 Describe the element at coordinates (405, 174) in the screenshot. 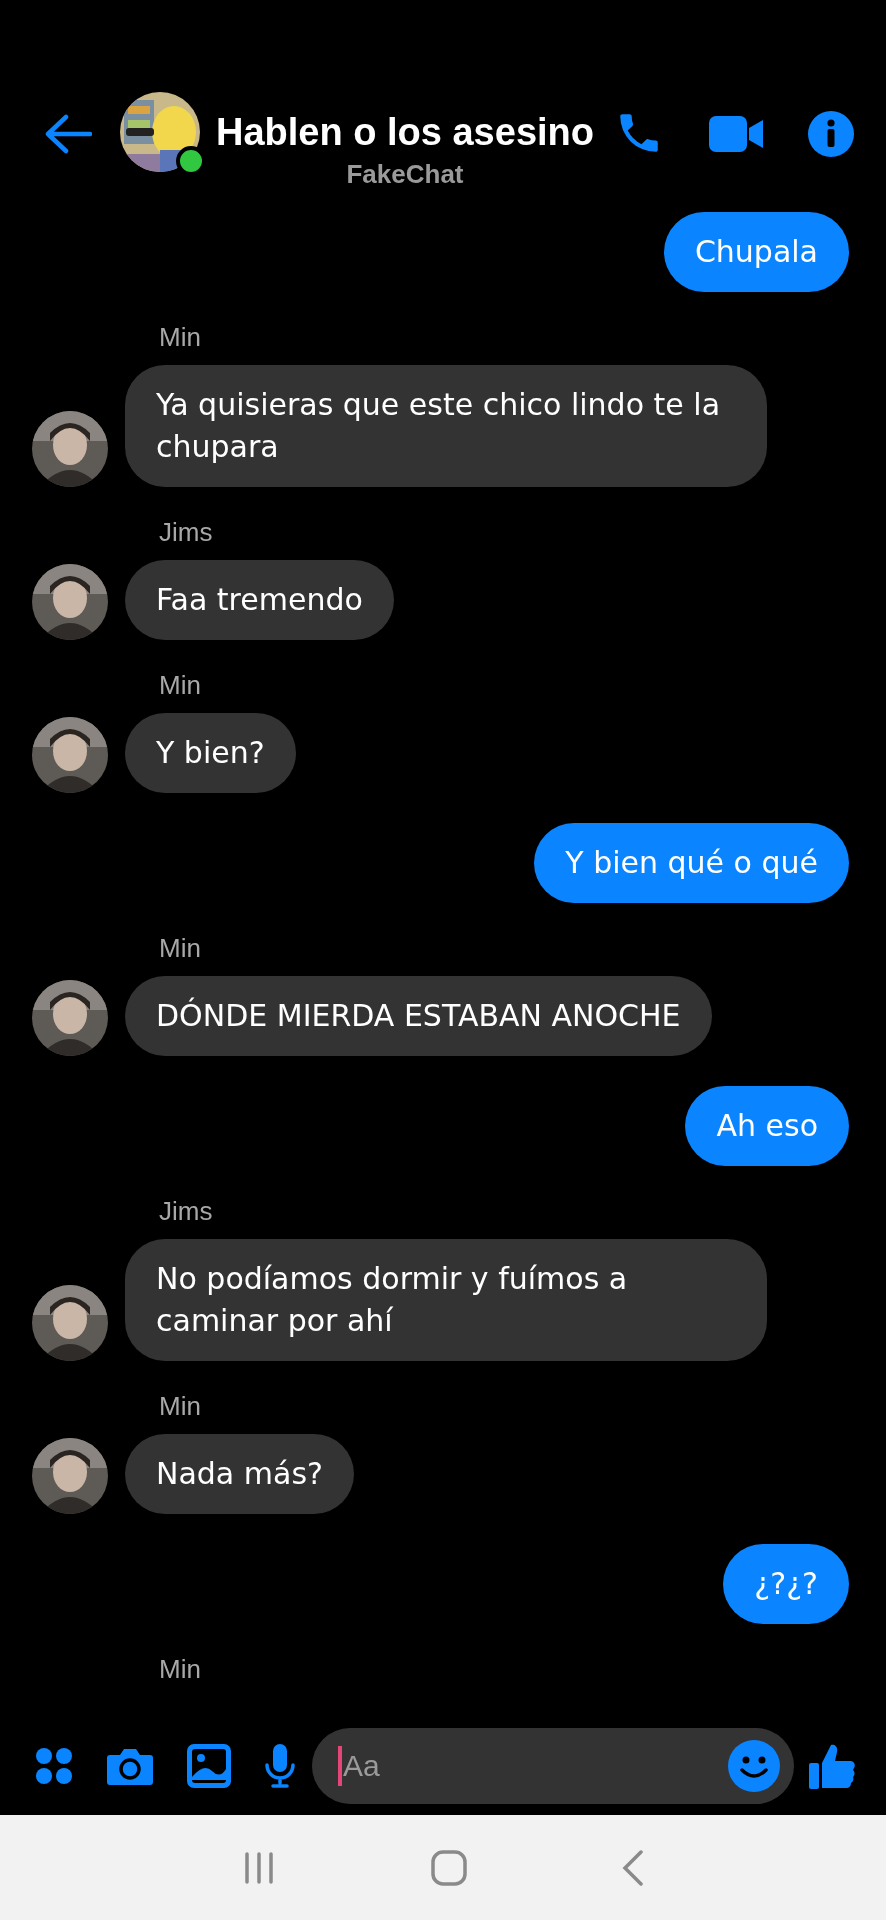

I see `chat-subtitle: FakeChat` at that location.